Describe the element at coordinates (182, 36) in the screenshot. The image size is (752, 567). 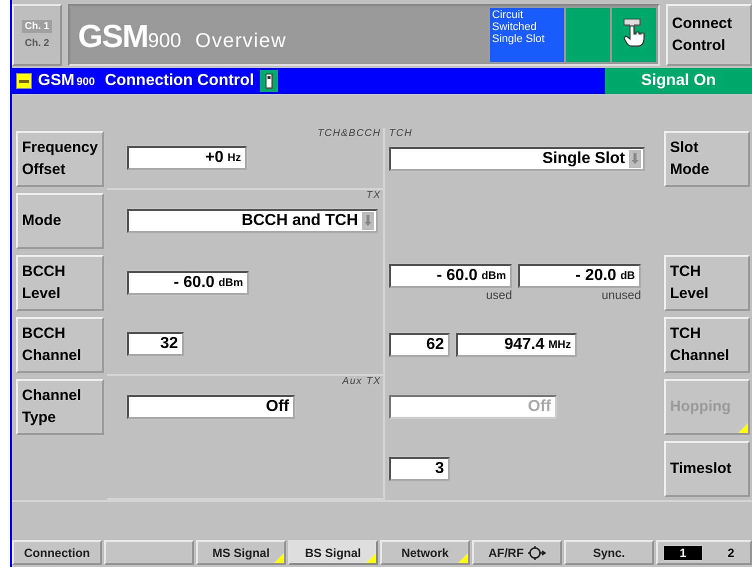
I see `screen-title: GSM900 Overview` at that location.